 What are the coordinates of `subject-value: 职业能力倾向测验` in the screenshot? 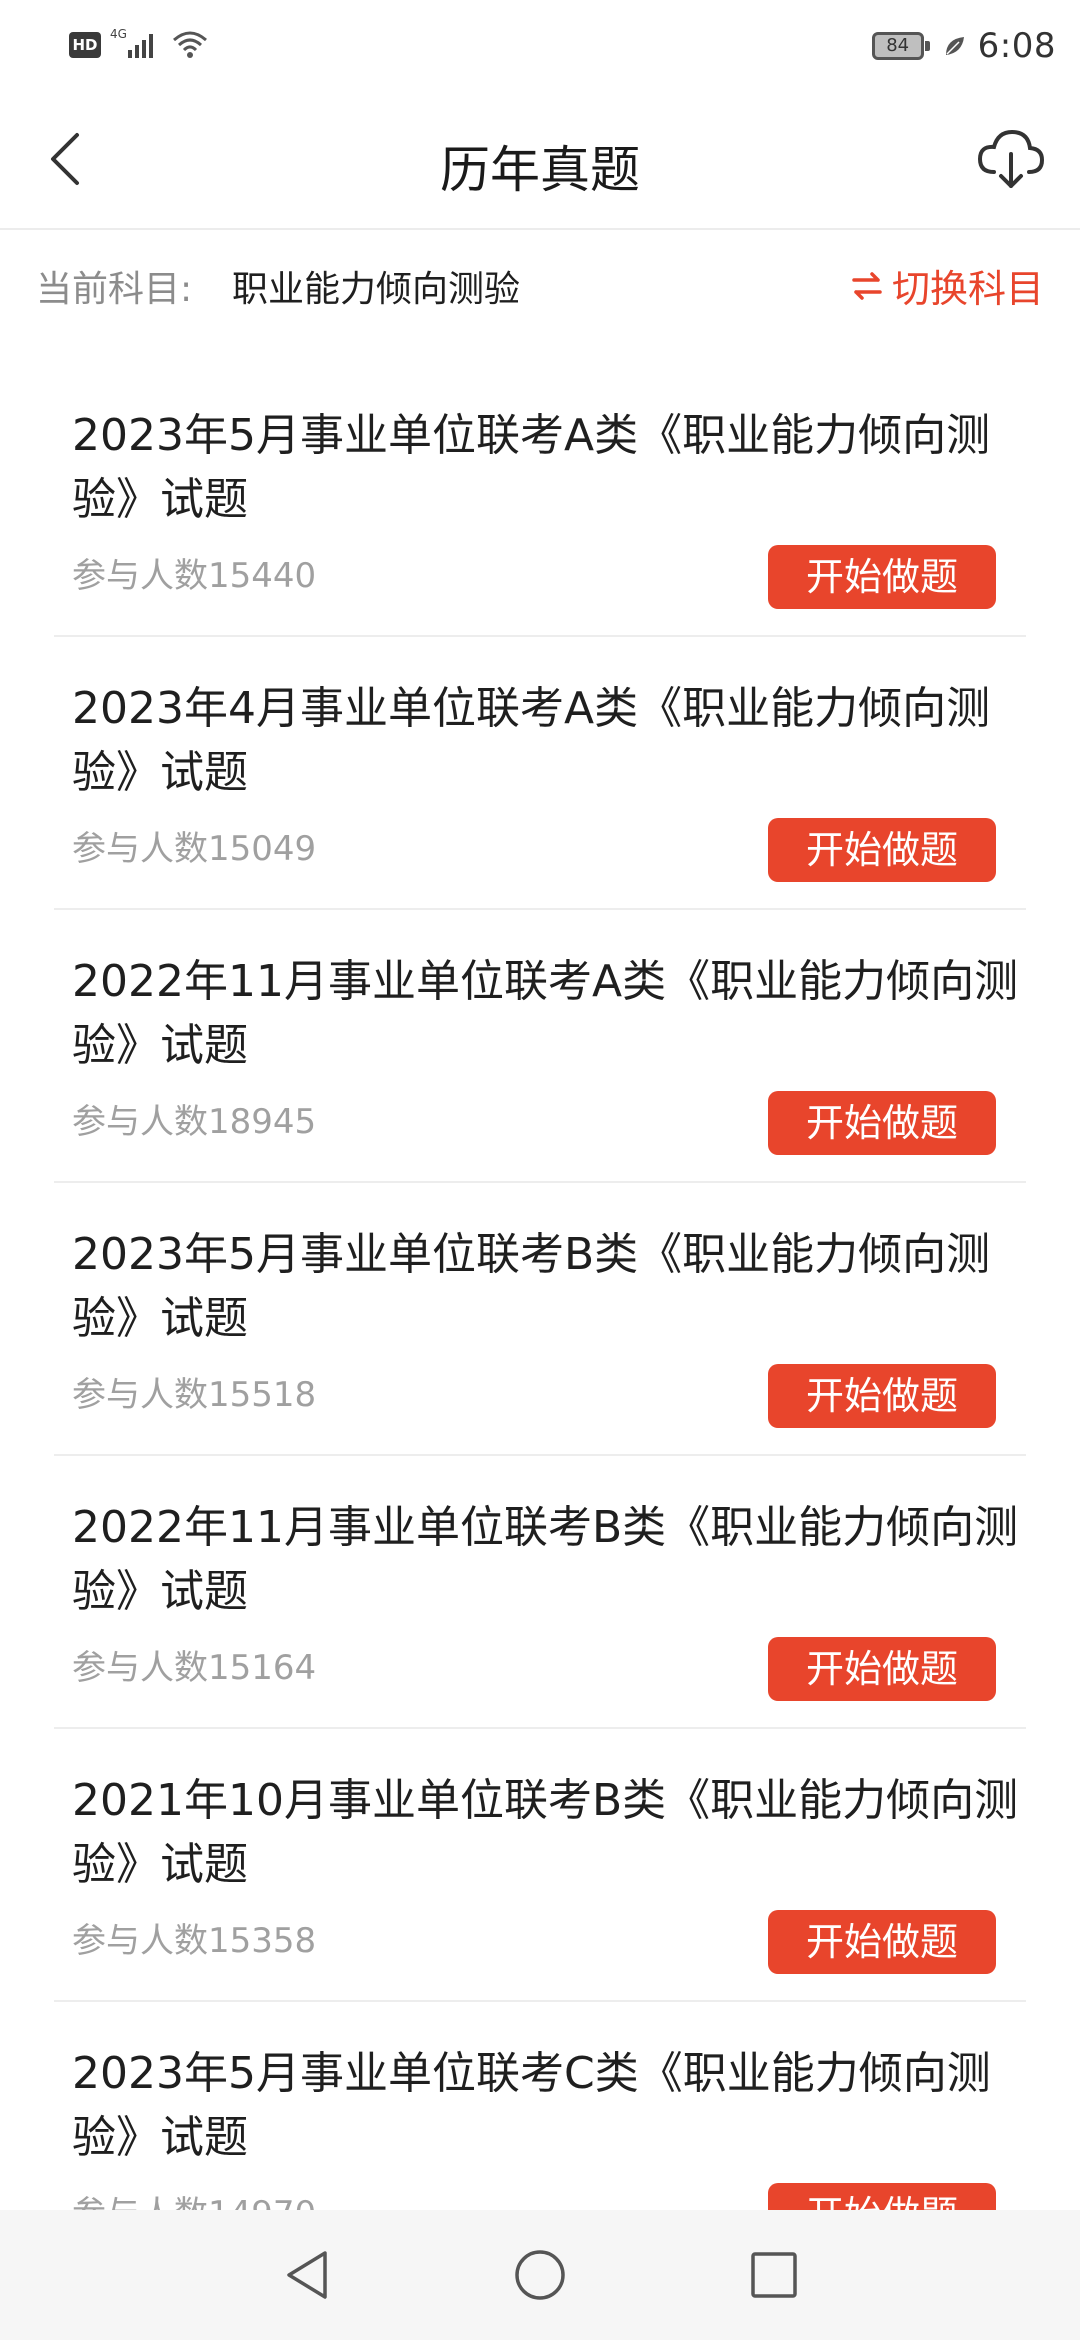 It's located at (376, 289).